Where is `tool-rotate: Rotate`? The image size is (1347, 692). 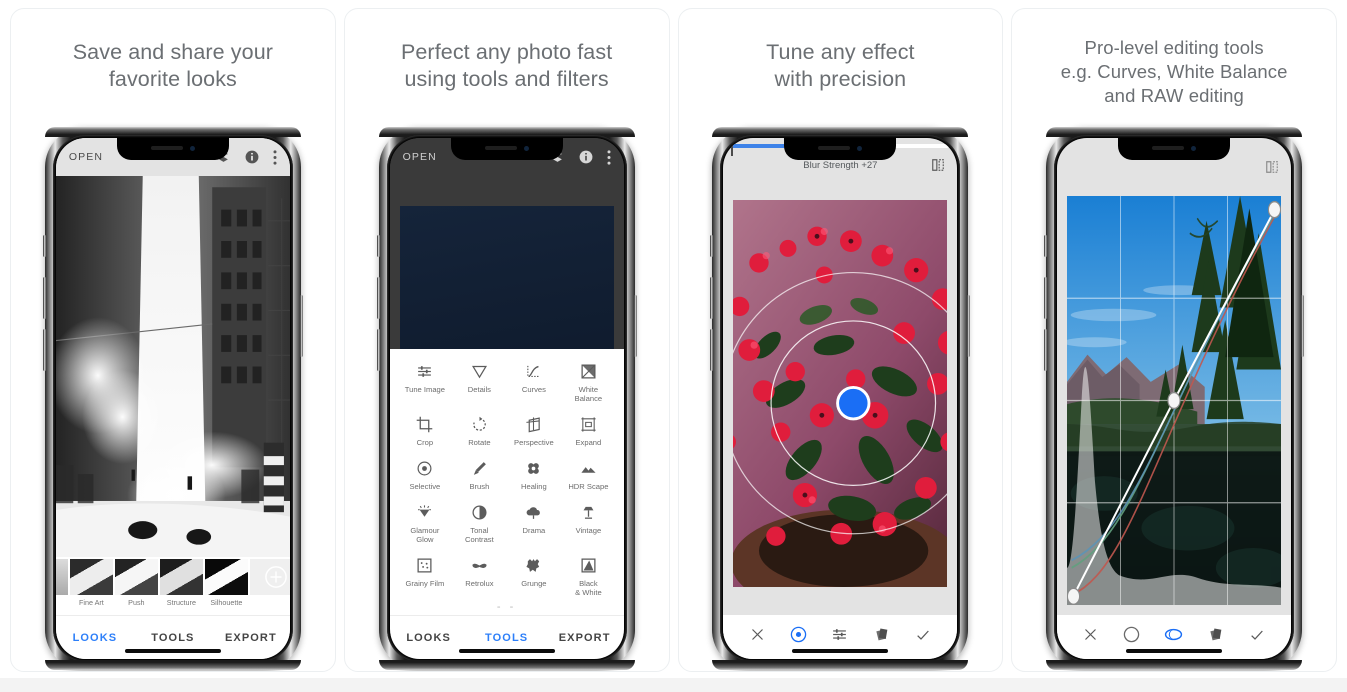 tool-rotate: Rotate is located at coordinates (479, 431).